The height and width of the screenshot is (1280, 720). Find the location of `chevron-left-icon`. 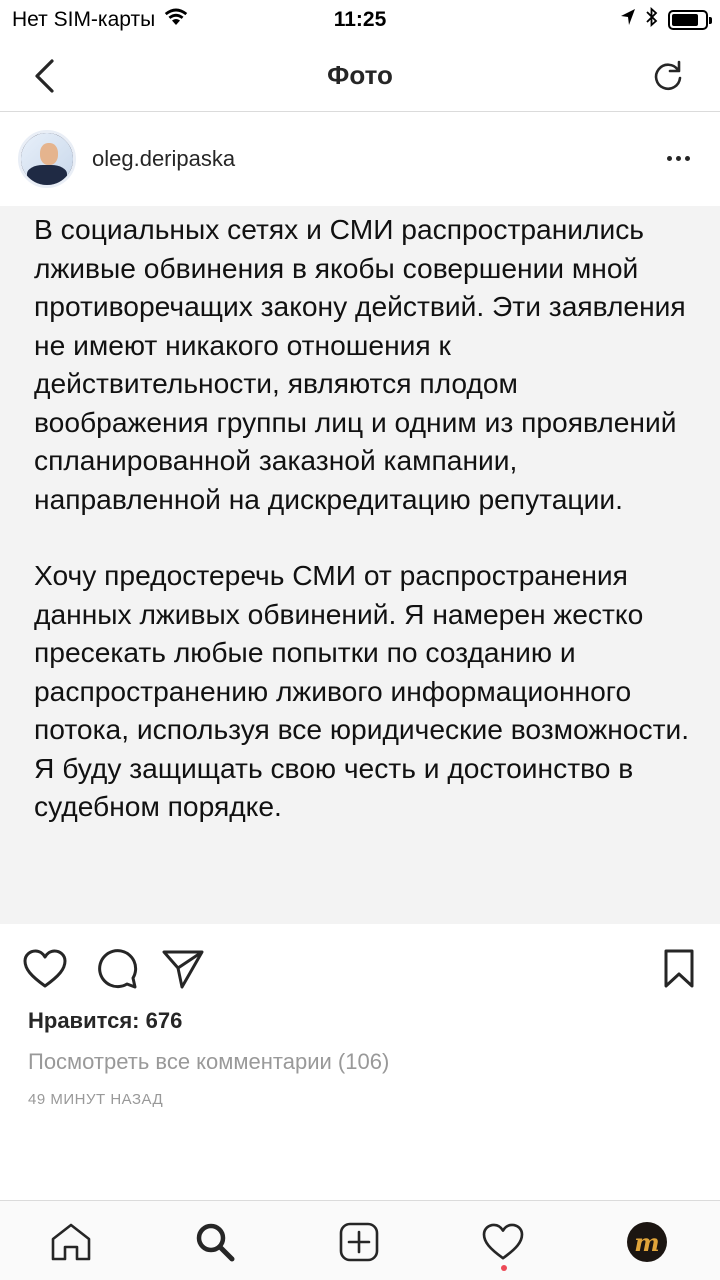

chevron-left-icon is located at coordinates (44, 76).